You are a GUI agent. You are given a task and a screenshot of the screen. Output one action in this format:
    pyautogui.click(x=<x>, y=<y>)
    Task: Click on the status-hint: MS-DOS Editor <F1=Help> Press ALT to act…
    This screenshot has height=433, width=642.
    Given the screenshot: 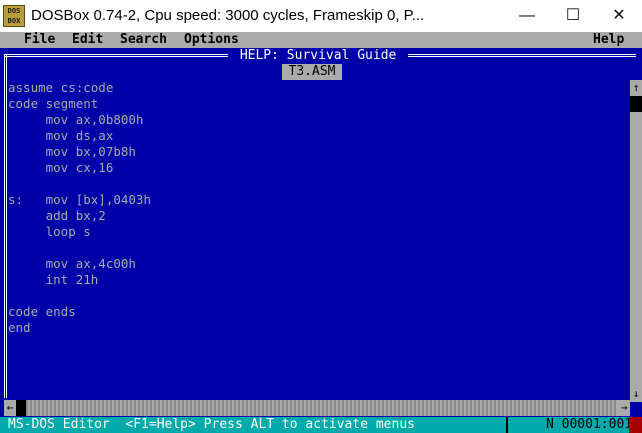 What is the action you would take?
    pyautogui.click(x=211, y=424)
    